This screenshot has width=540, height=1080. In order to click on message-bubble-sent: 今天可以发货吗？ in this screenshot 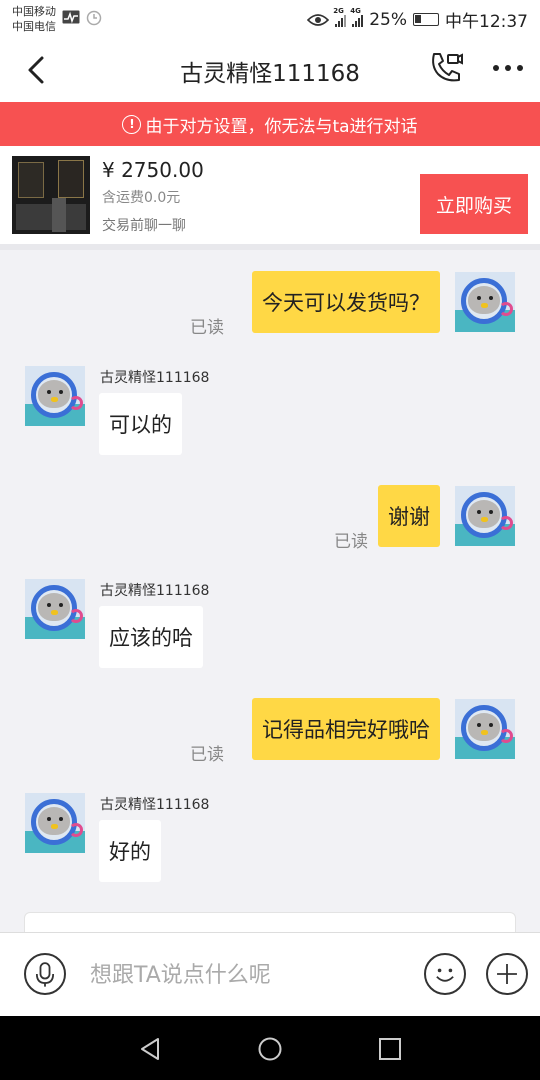, I will do `click(346, 302)`.